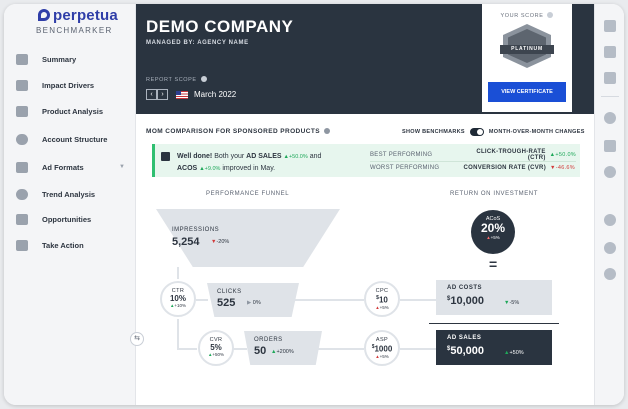  I want to click on worst-performing-label: WORST PERFORMING, so click(405, 167).